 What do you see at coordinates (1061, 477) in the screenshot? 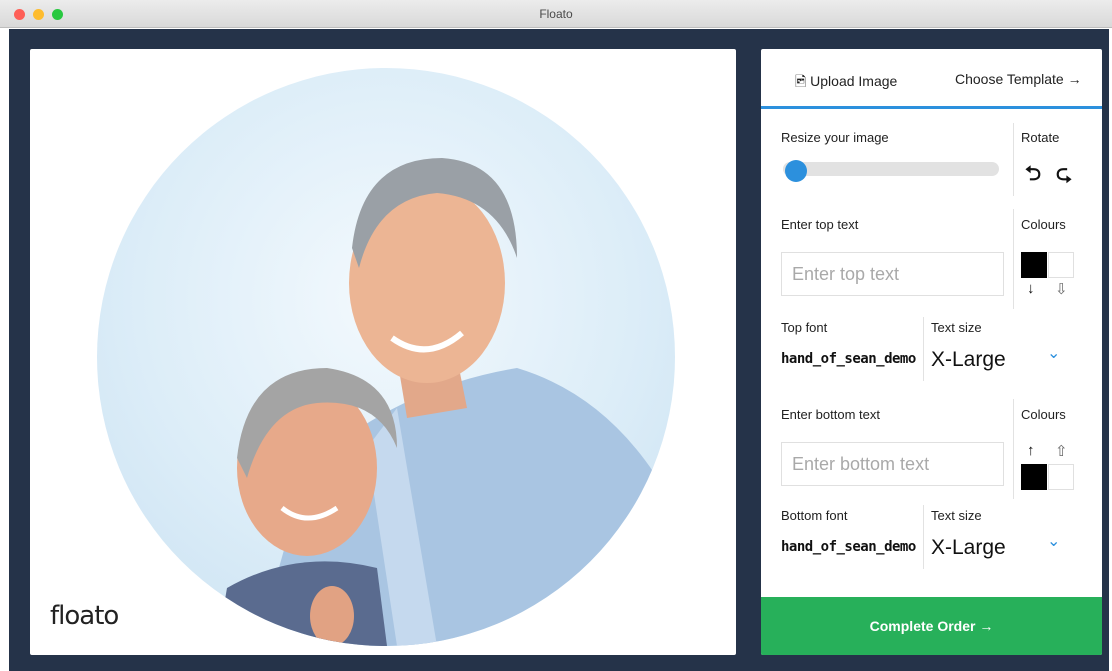
I see `bottom-stroke-color-swatch` at bounding box center [1061, 477].